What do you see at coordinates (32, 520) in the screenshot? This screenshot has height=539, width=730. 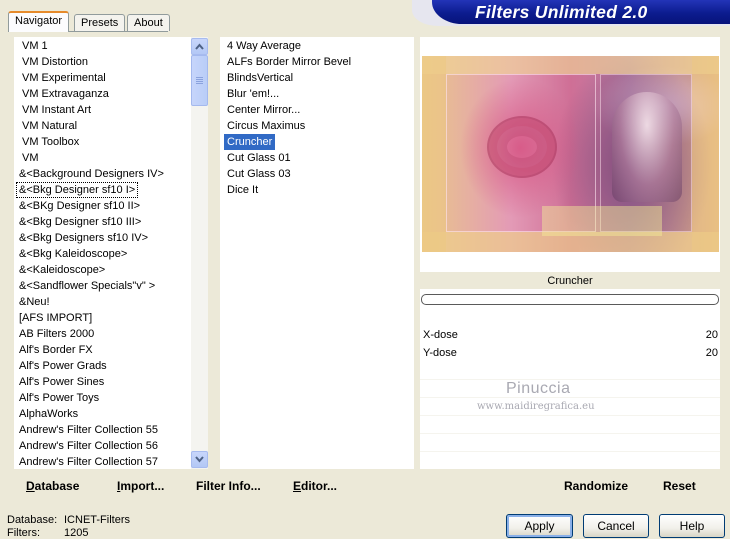 I see `status-database-label: Database:` at bounding box center [32, 520].